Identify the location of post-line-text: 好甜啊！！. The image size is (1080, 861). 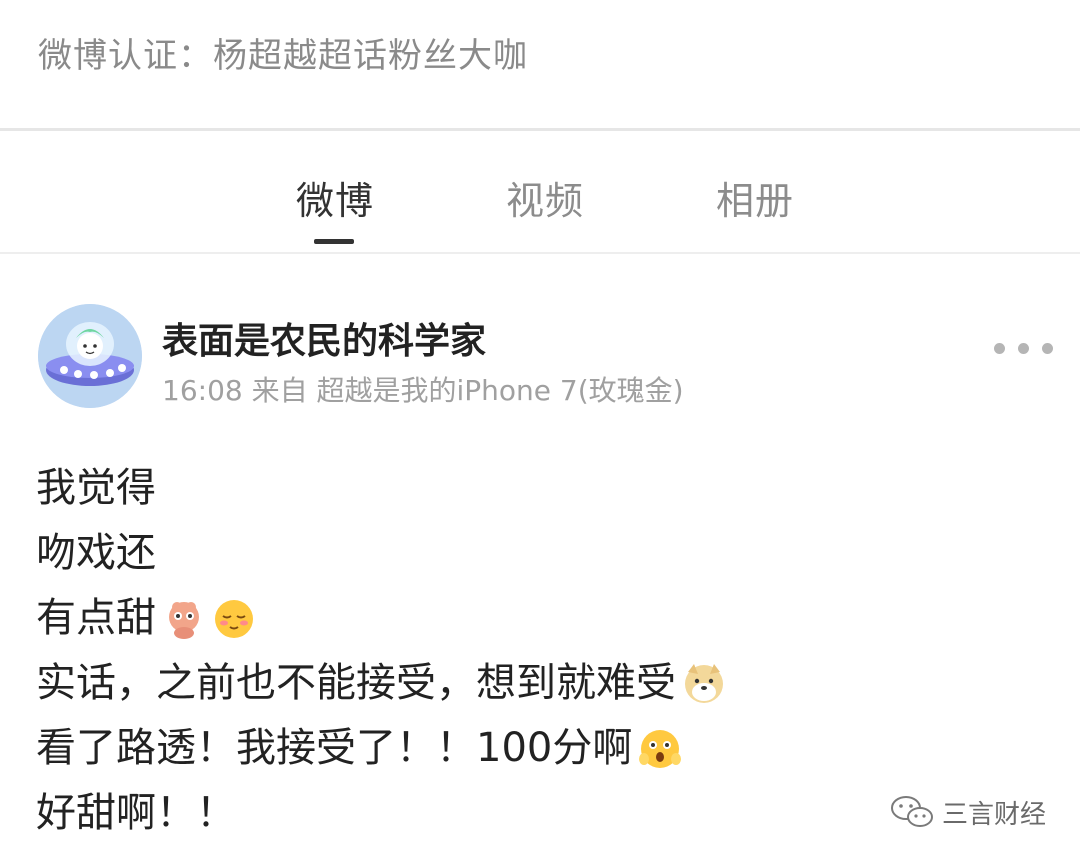
(136, 813).